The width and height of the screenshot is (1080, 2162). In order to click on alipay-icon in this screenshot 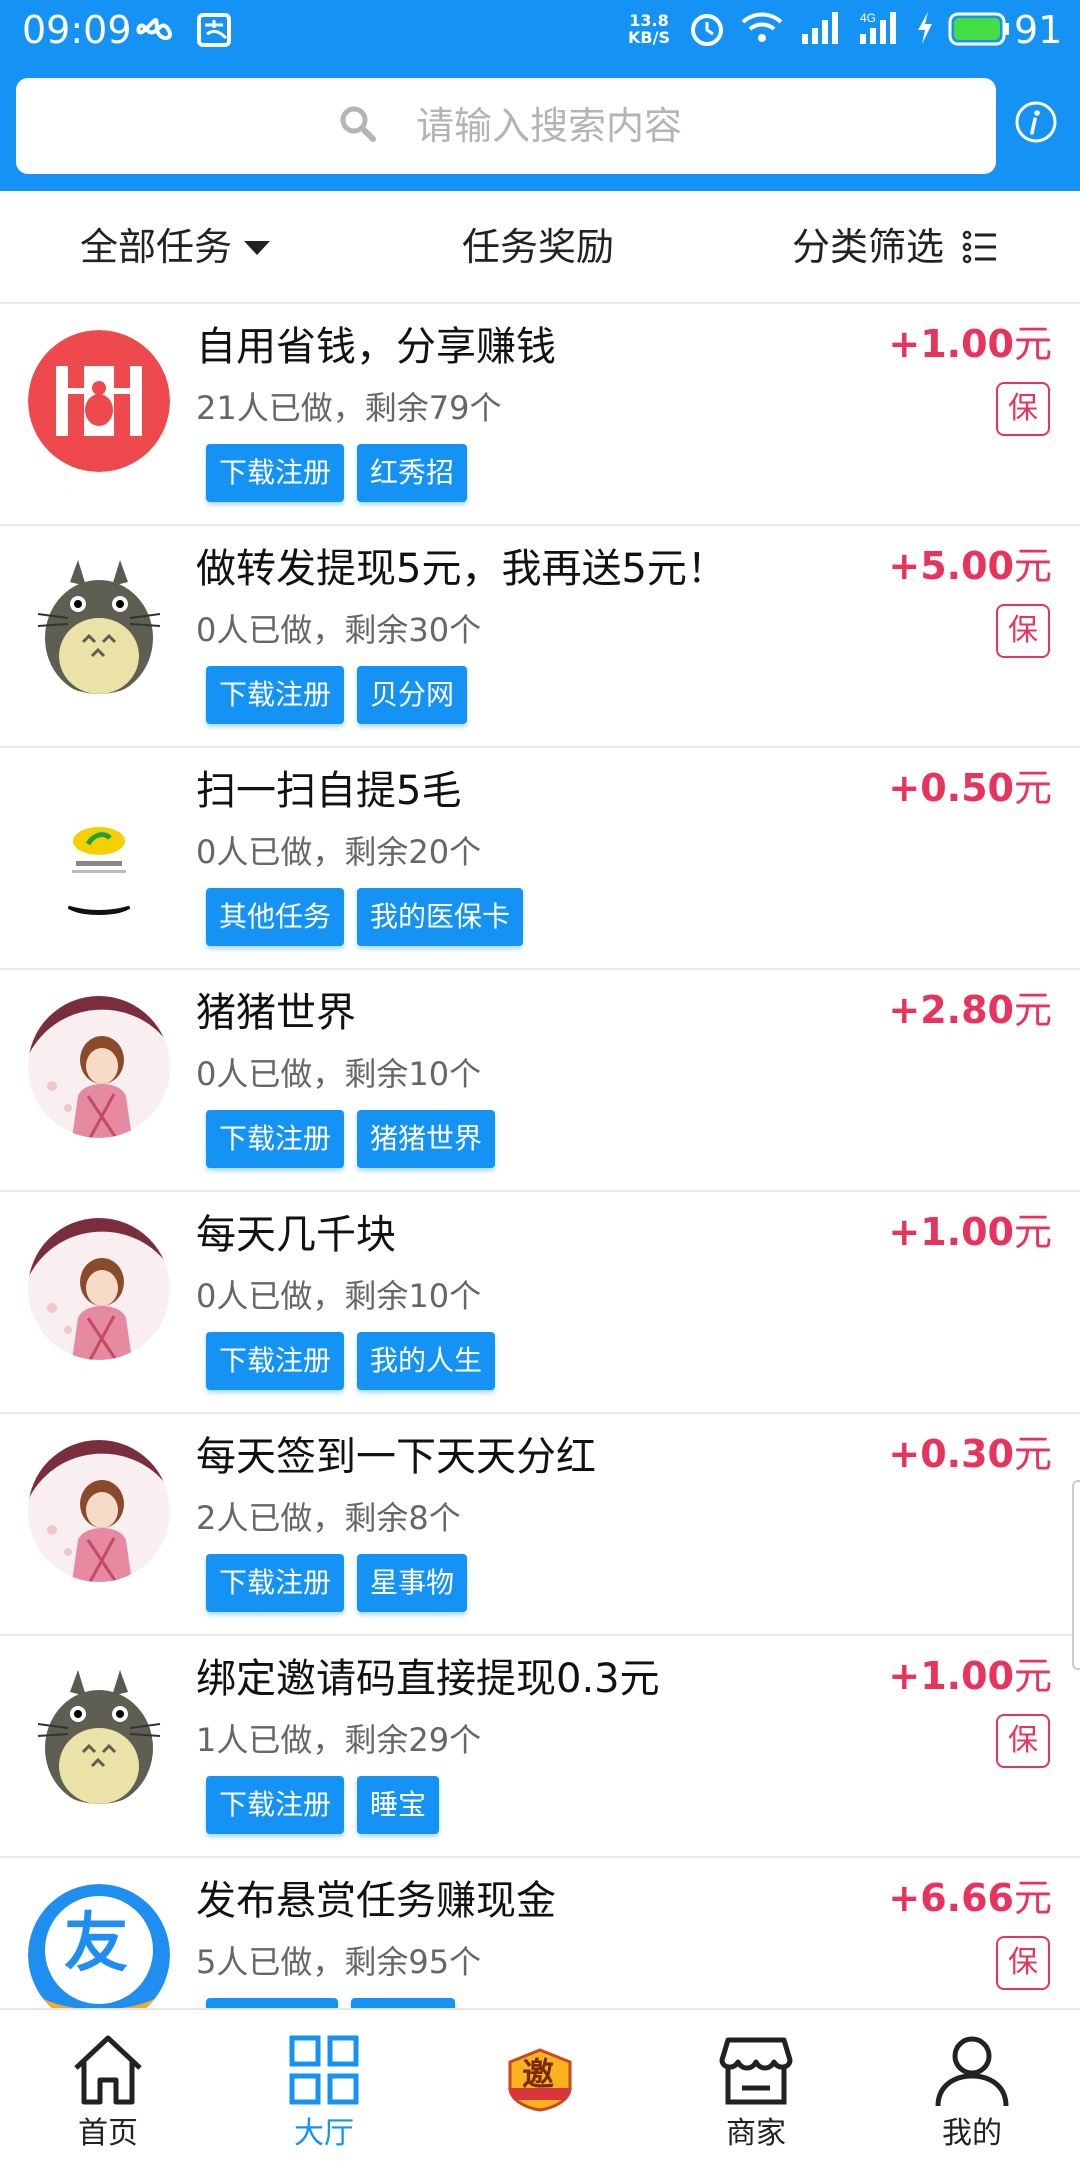, I will do `click(214, 30)`.